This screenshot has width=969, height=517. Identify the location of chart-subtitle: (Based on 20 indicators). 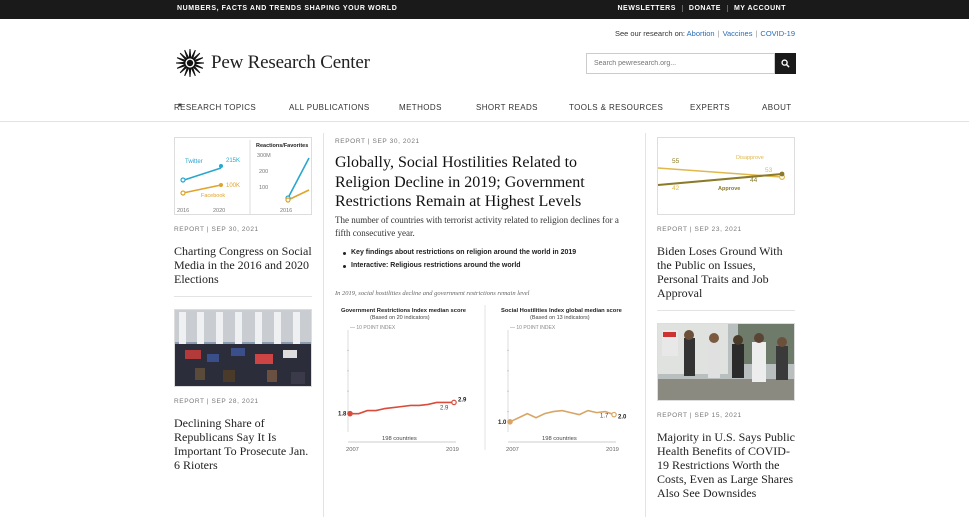
(400, 318).